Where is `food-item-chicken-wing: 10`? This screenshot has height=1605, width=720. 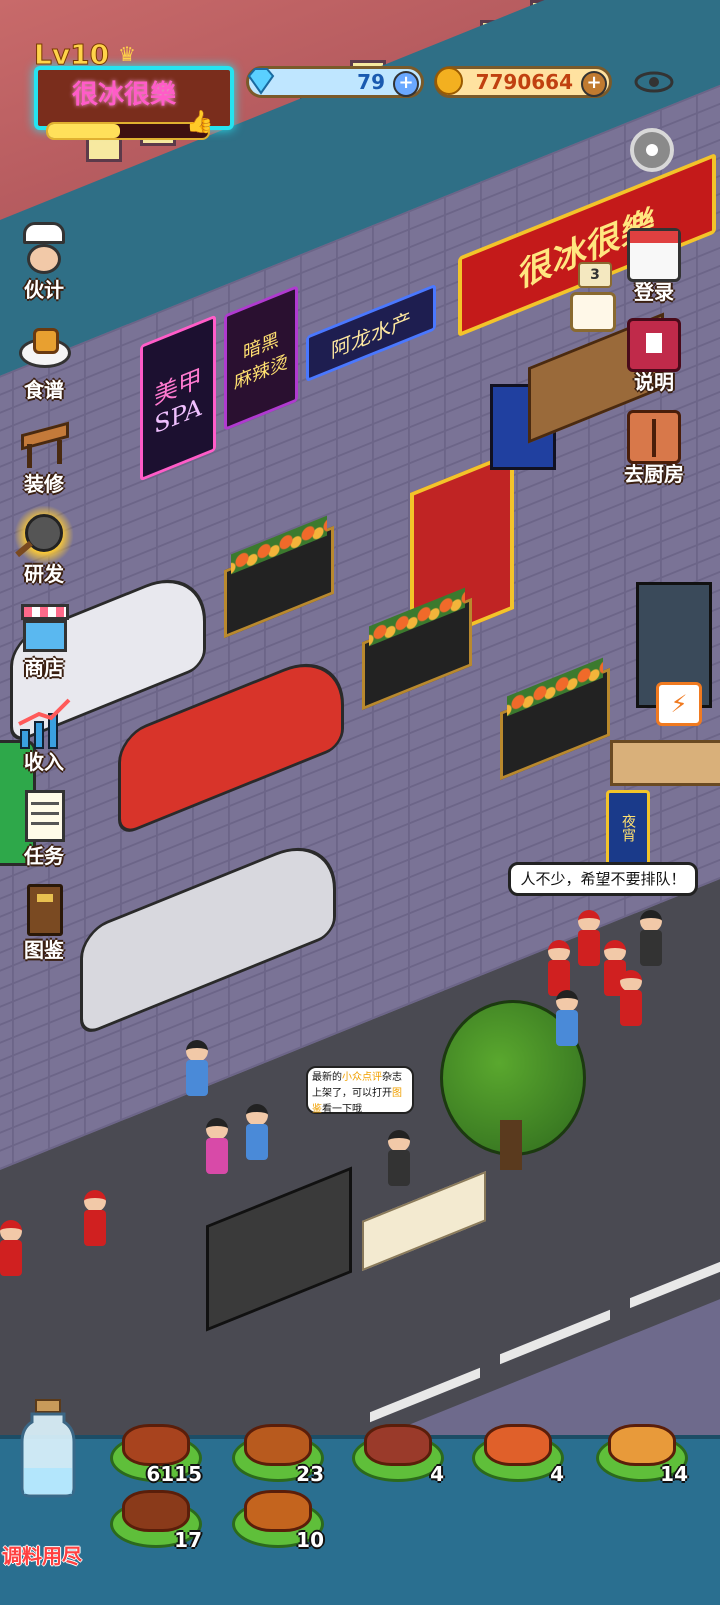
food-item-chicken-wing: 10 is located at coordinates (276, 1517).